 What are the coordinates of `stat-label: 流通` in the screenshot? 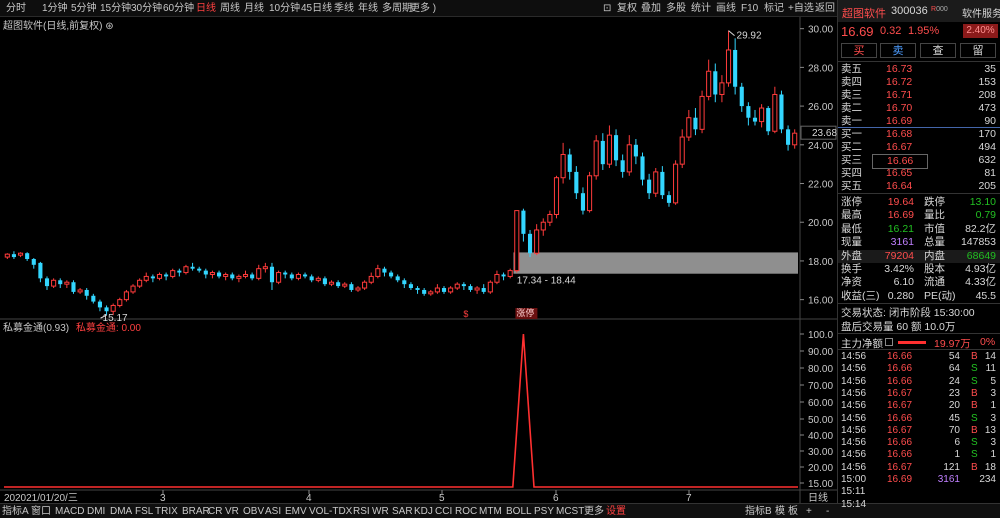 It's located at (934, 282).